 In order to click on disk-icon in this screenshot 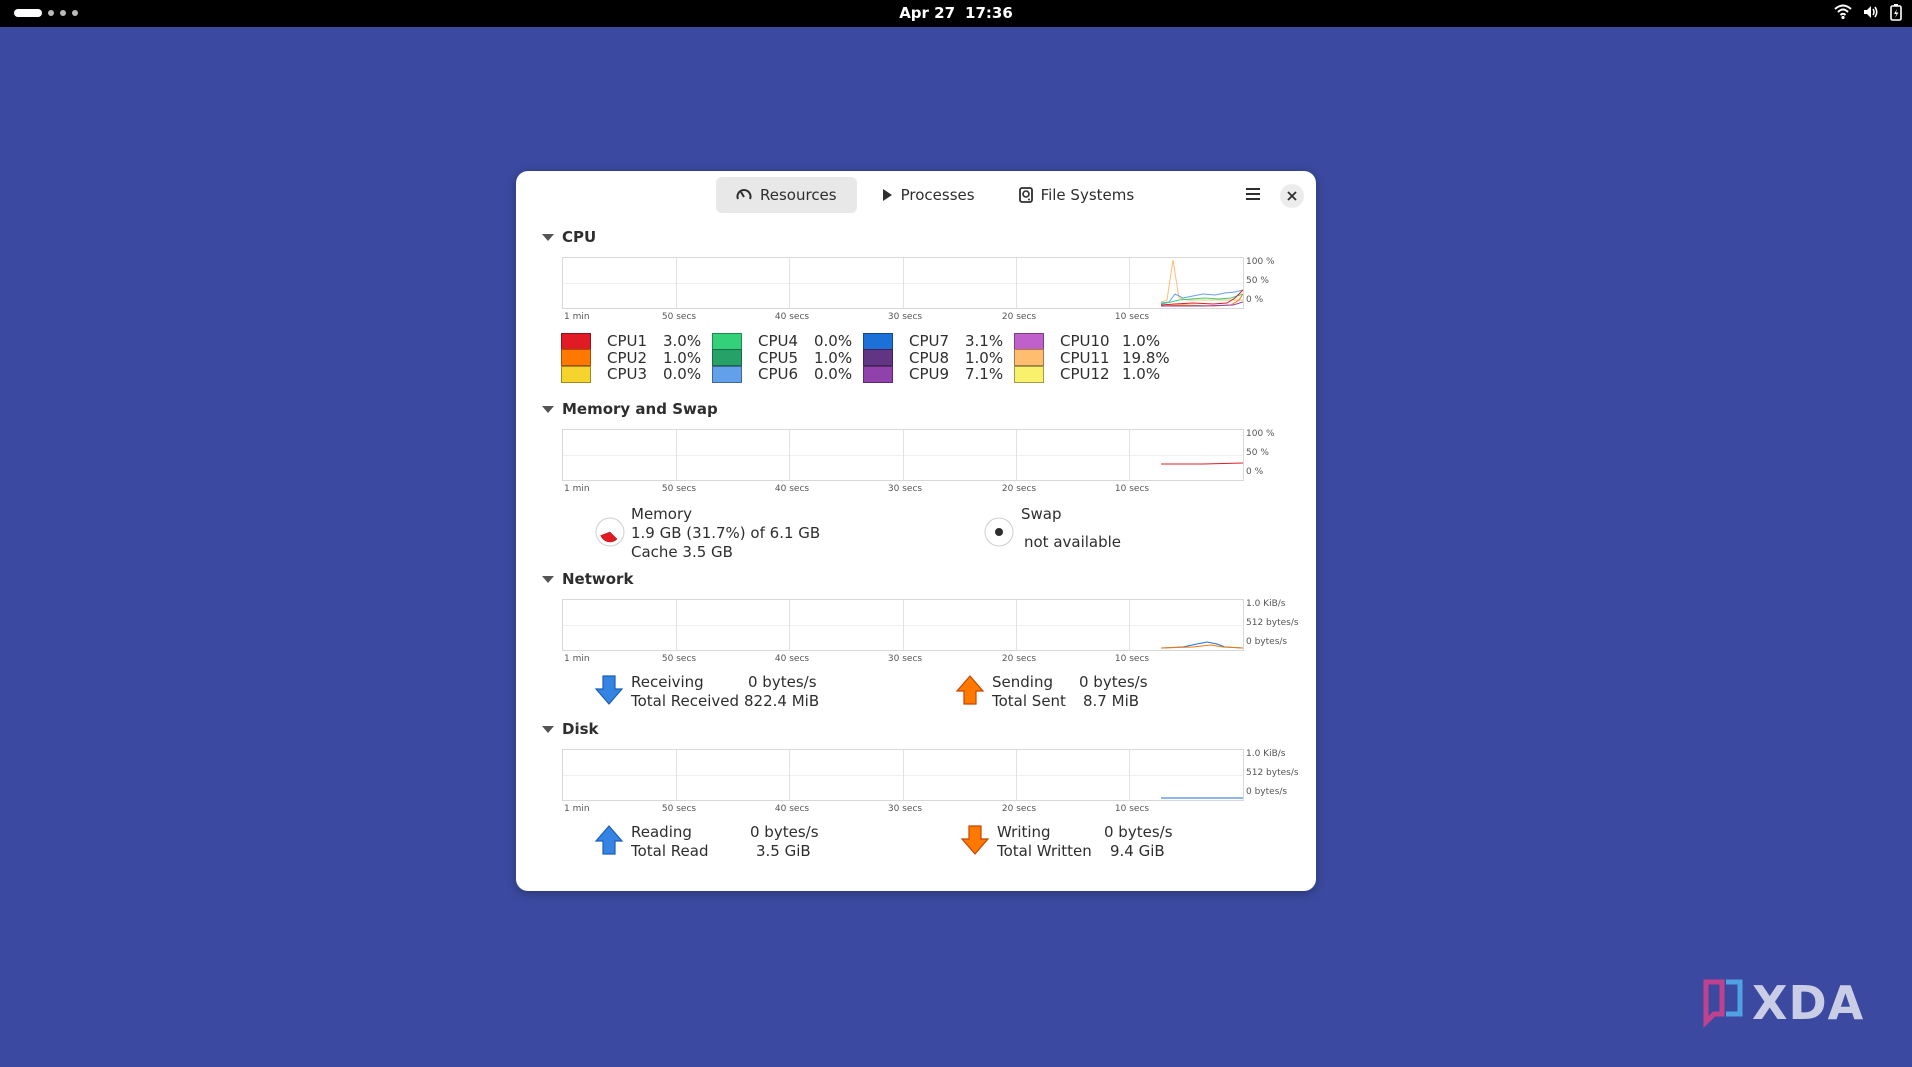, I will do `click(1025, 195)`.